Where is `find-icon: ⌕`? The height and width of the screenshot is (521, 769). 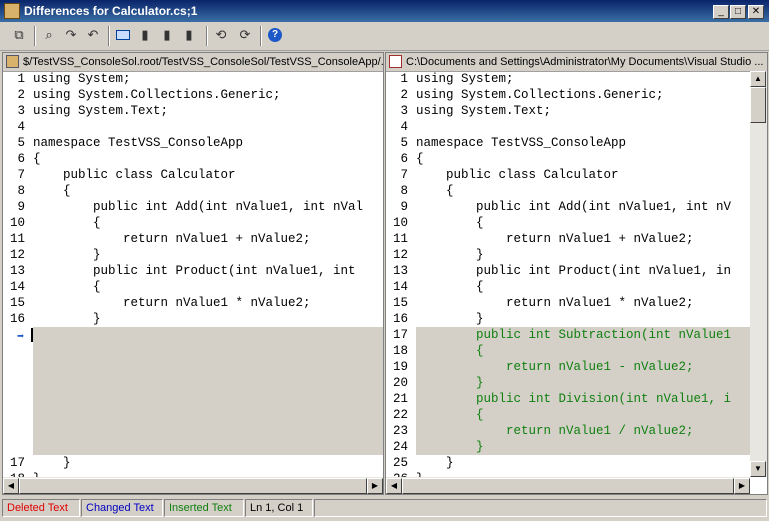 find-icon: ⌕ is located at coordinates (49, 35).